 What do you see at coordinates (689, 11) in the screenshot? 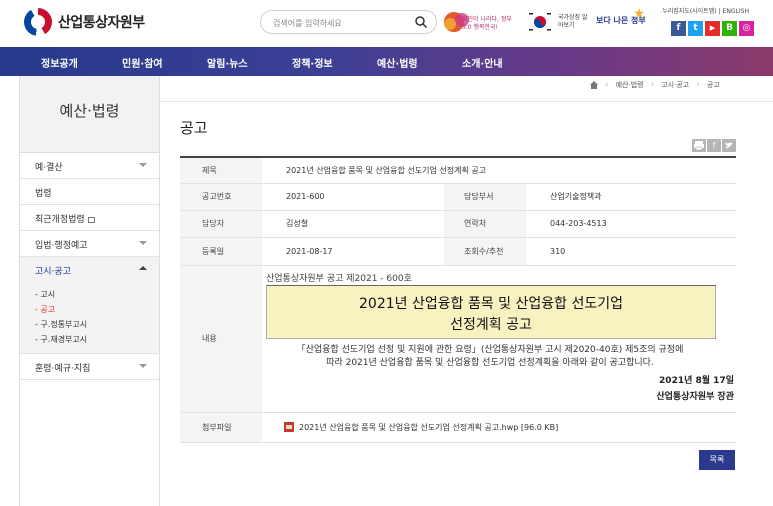
I see `sitemap-link: 누리집지도(사이트맵)` at bounding box center [689, 11].